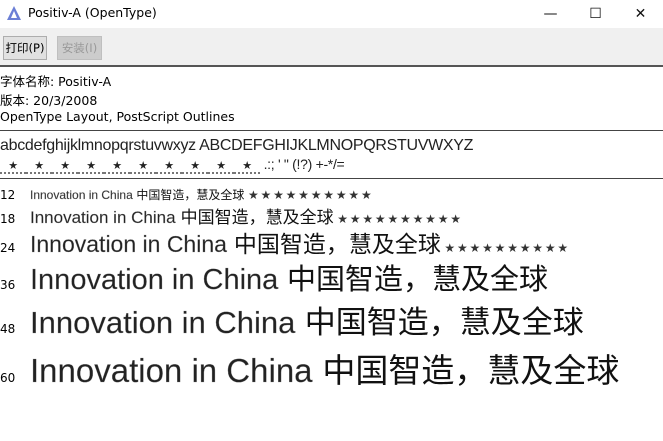 Image resolution: width=663 pixels, height=441 pixels. I want to click on install-button: 安装(I), so click(79, 48).